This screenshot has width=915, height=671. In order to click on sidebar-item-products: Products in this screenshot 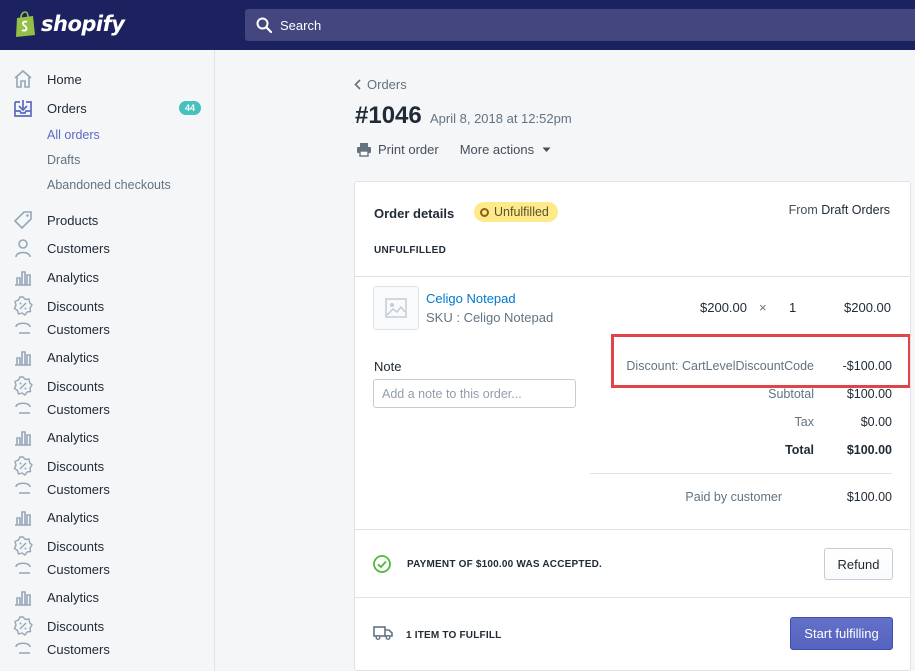, I will do `click(107, 220)`.